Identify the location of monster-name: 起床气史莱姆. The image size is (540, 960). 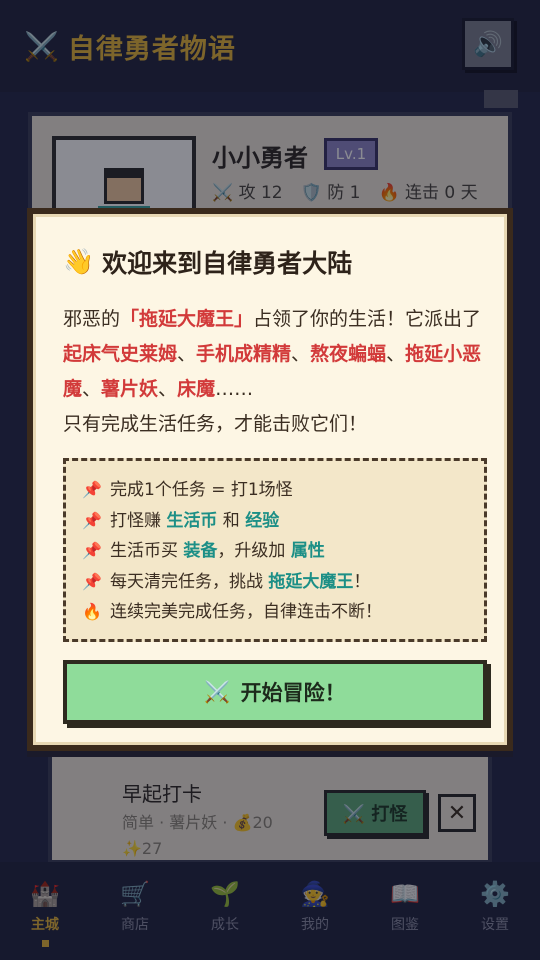
(120, 354).